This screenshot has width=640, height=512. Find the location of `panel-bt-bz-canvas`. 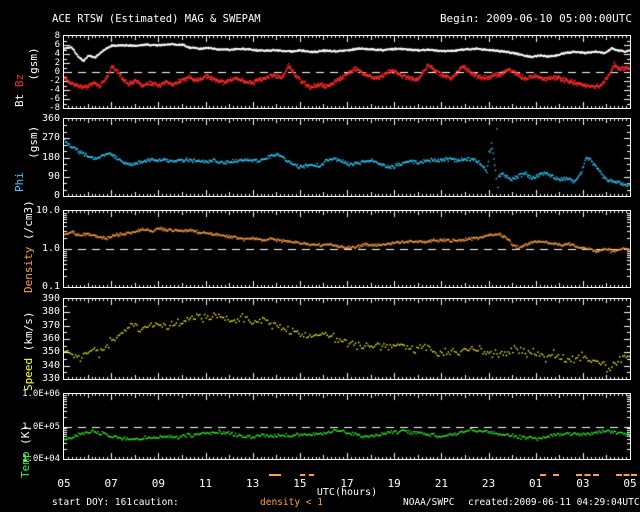

panel-bt-bz-canvas is located at coordinates (347, 72).